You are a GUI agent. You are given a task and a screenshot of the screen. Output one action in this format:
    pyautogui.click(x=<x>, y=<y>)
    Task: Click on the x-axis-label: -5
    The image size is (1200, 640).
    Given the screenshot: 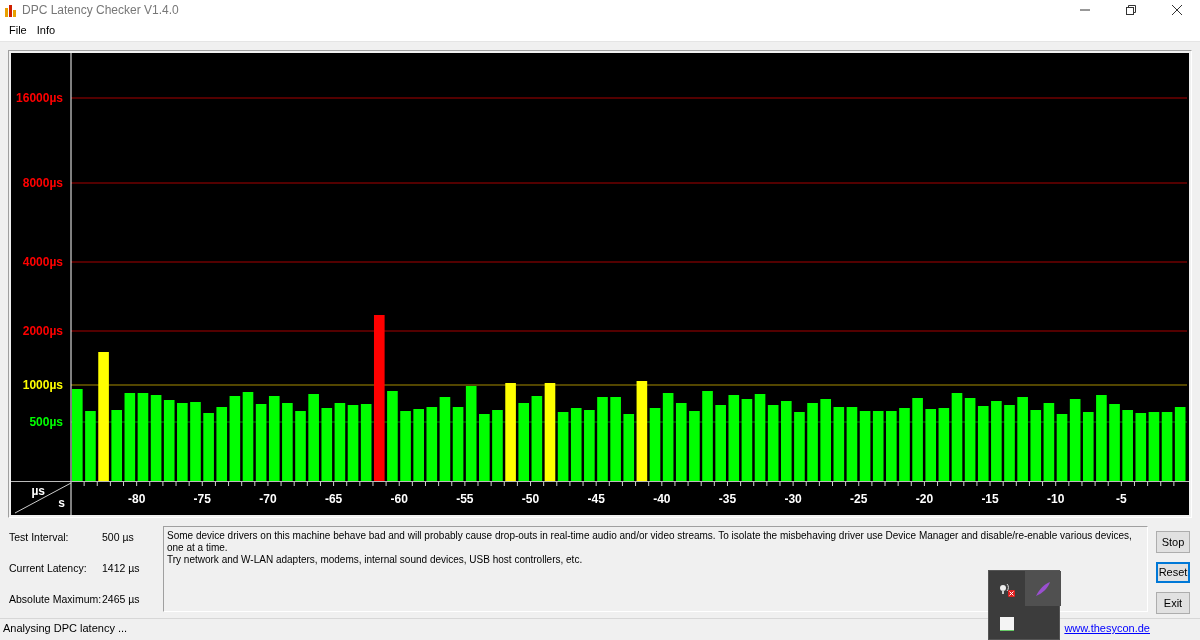 What is the action you would take?
    pyautogui.click(x=1121, y=499)
    